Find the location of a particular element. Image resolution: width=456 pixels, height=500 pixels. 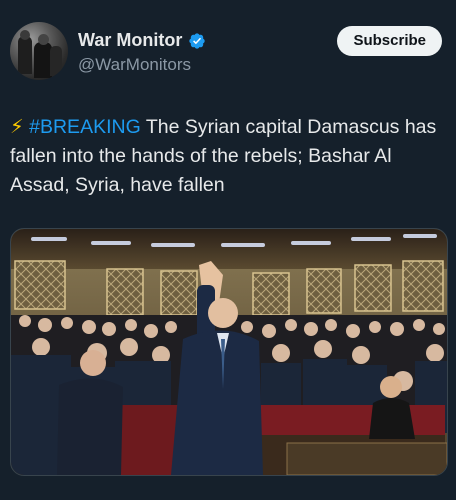

author-display-name: War Monitor is located at coordinates (130, 40).